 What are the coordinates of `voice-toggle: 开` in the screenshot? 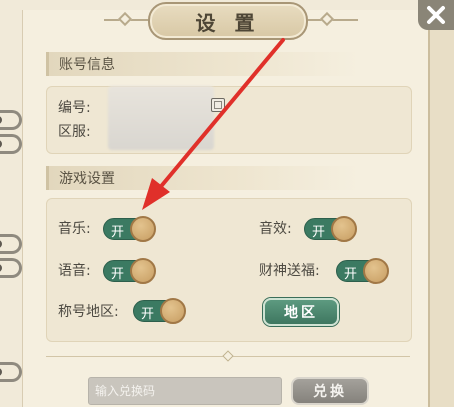 It's located at (129, 271).